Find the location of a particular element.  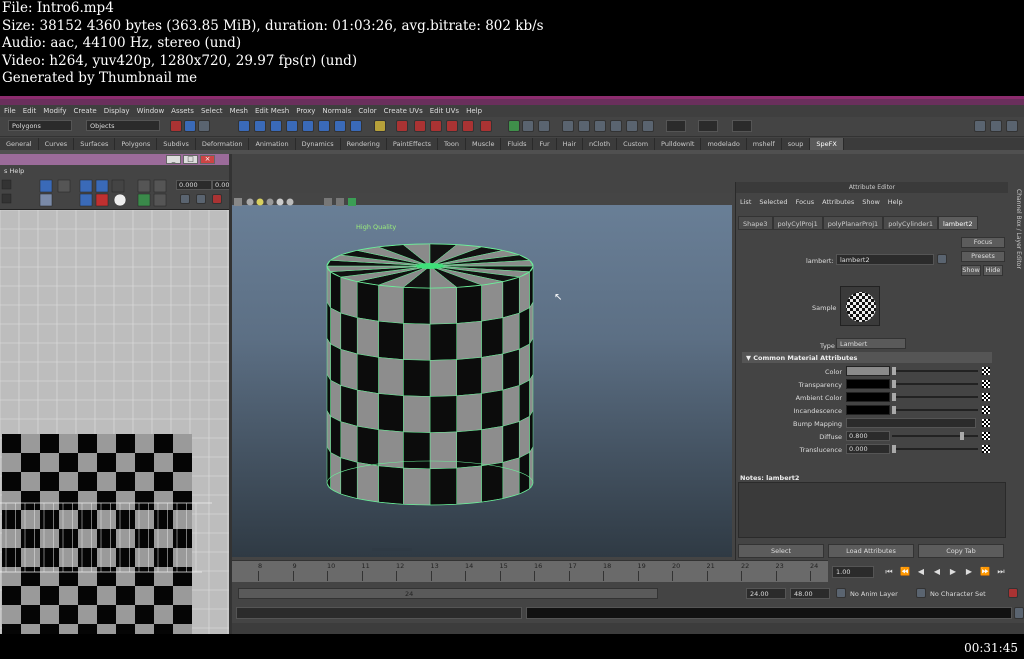

node-tab-shape3: Shape3 is located at coordinates (755, 223).